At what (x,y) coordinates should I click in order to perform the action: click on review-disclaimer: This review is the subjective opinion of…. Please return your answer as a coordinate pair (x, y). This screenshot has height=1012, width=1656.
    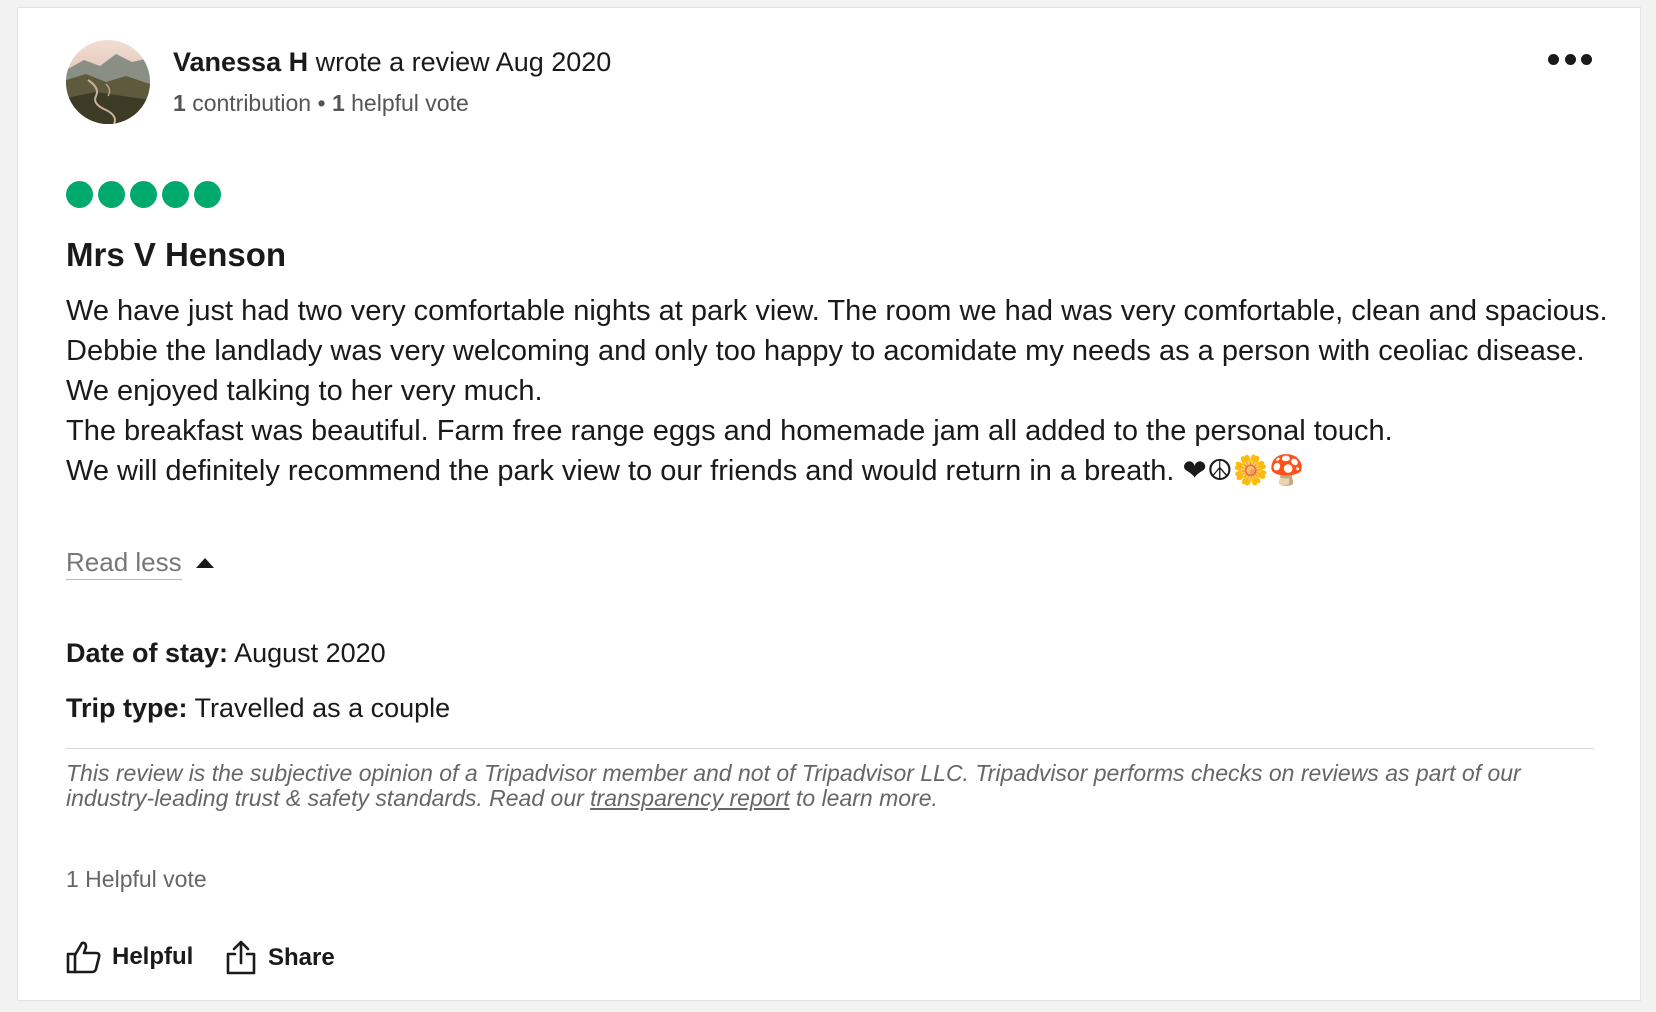
    Looking at the image, I should click on (836, 786).